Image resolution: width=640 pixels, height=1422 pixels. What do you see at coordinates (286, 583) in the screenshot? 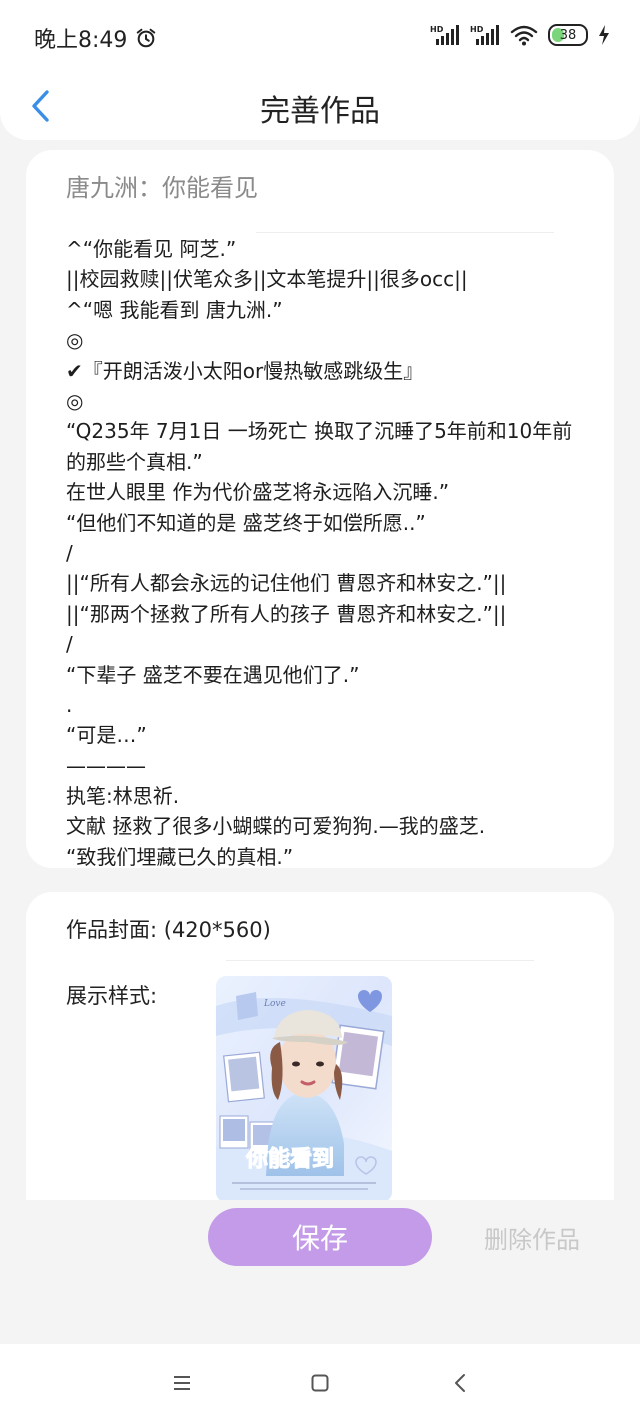
I see `description-line: ||“所有人都会永远的记住他们 曹恩齐和林安之.”||` at bounding box center [286, 583].